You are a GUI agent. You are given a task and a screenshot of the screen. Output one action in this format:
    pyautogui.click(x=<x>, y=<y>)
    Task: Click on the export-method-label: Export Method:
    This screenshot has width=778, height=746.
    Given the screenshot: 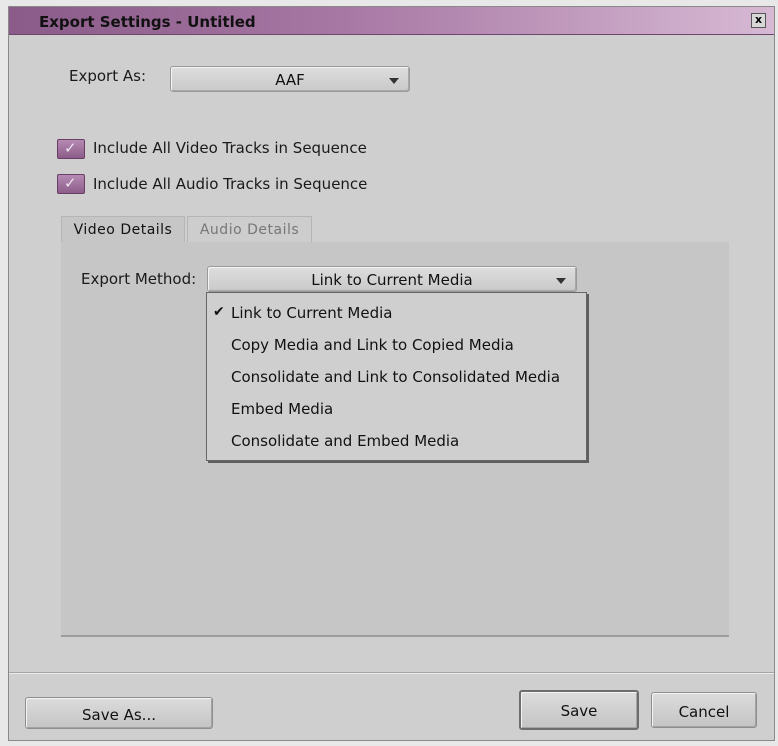 What is the action you would take?
    pyautogui.click(x=139, y=279)
    